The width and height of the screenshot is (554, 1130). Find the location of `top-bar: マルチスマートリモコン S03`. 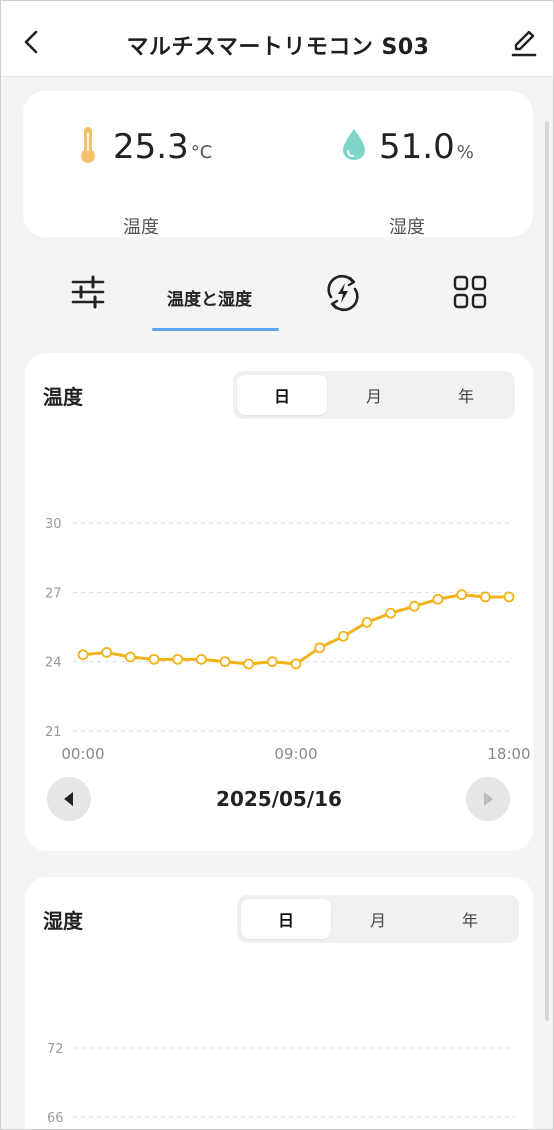

top-bar: マルチスマートリモコン S03 is located at coordinates (277, 39).